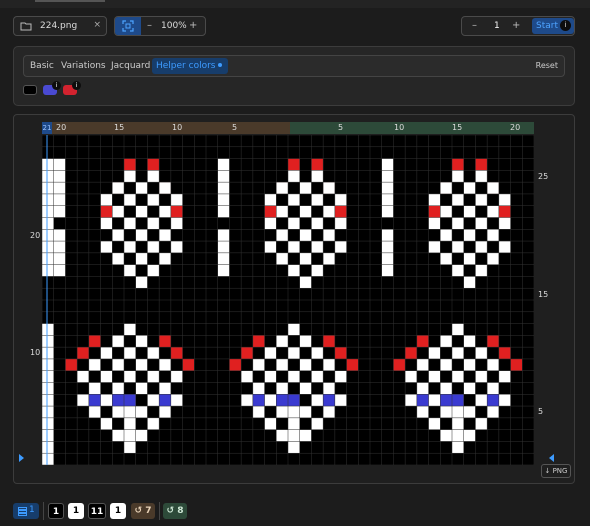 The image size is (590, 526). I want to click on color-count-chip: 1, so click(56, 511).